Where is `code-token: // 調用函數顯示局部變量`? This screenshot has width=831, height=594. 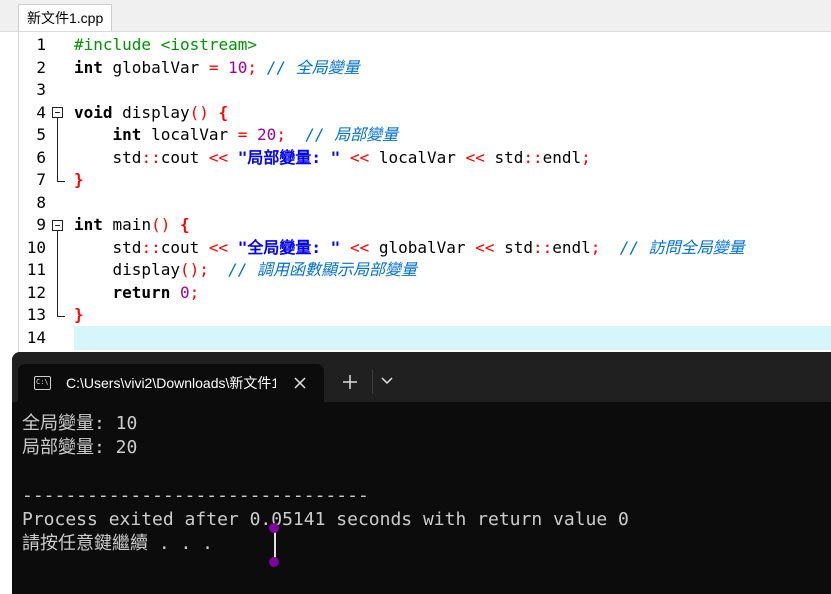 code-token: // 調用函數顯示局部變量 is located at coordinates (323, 269).